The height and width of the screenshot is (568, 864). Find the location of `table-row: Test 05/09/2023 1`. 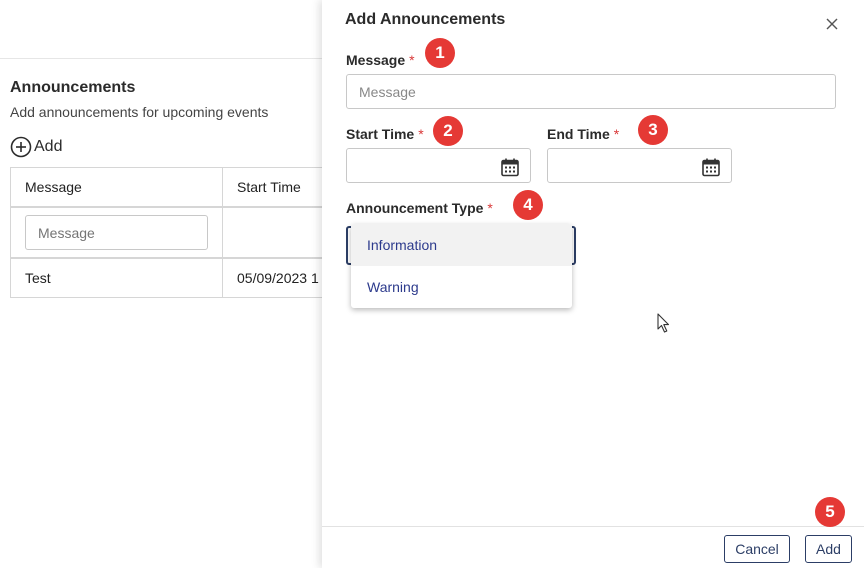

table-row: Test 05/09/2023 1 is located at coordinates (175, 278).